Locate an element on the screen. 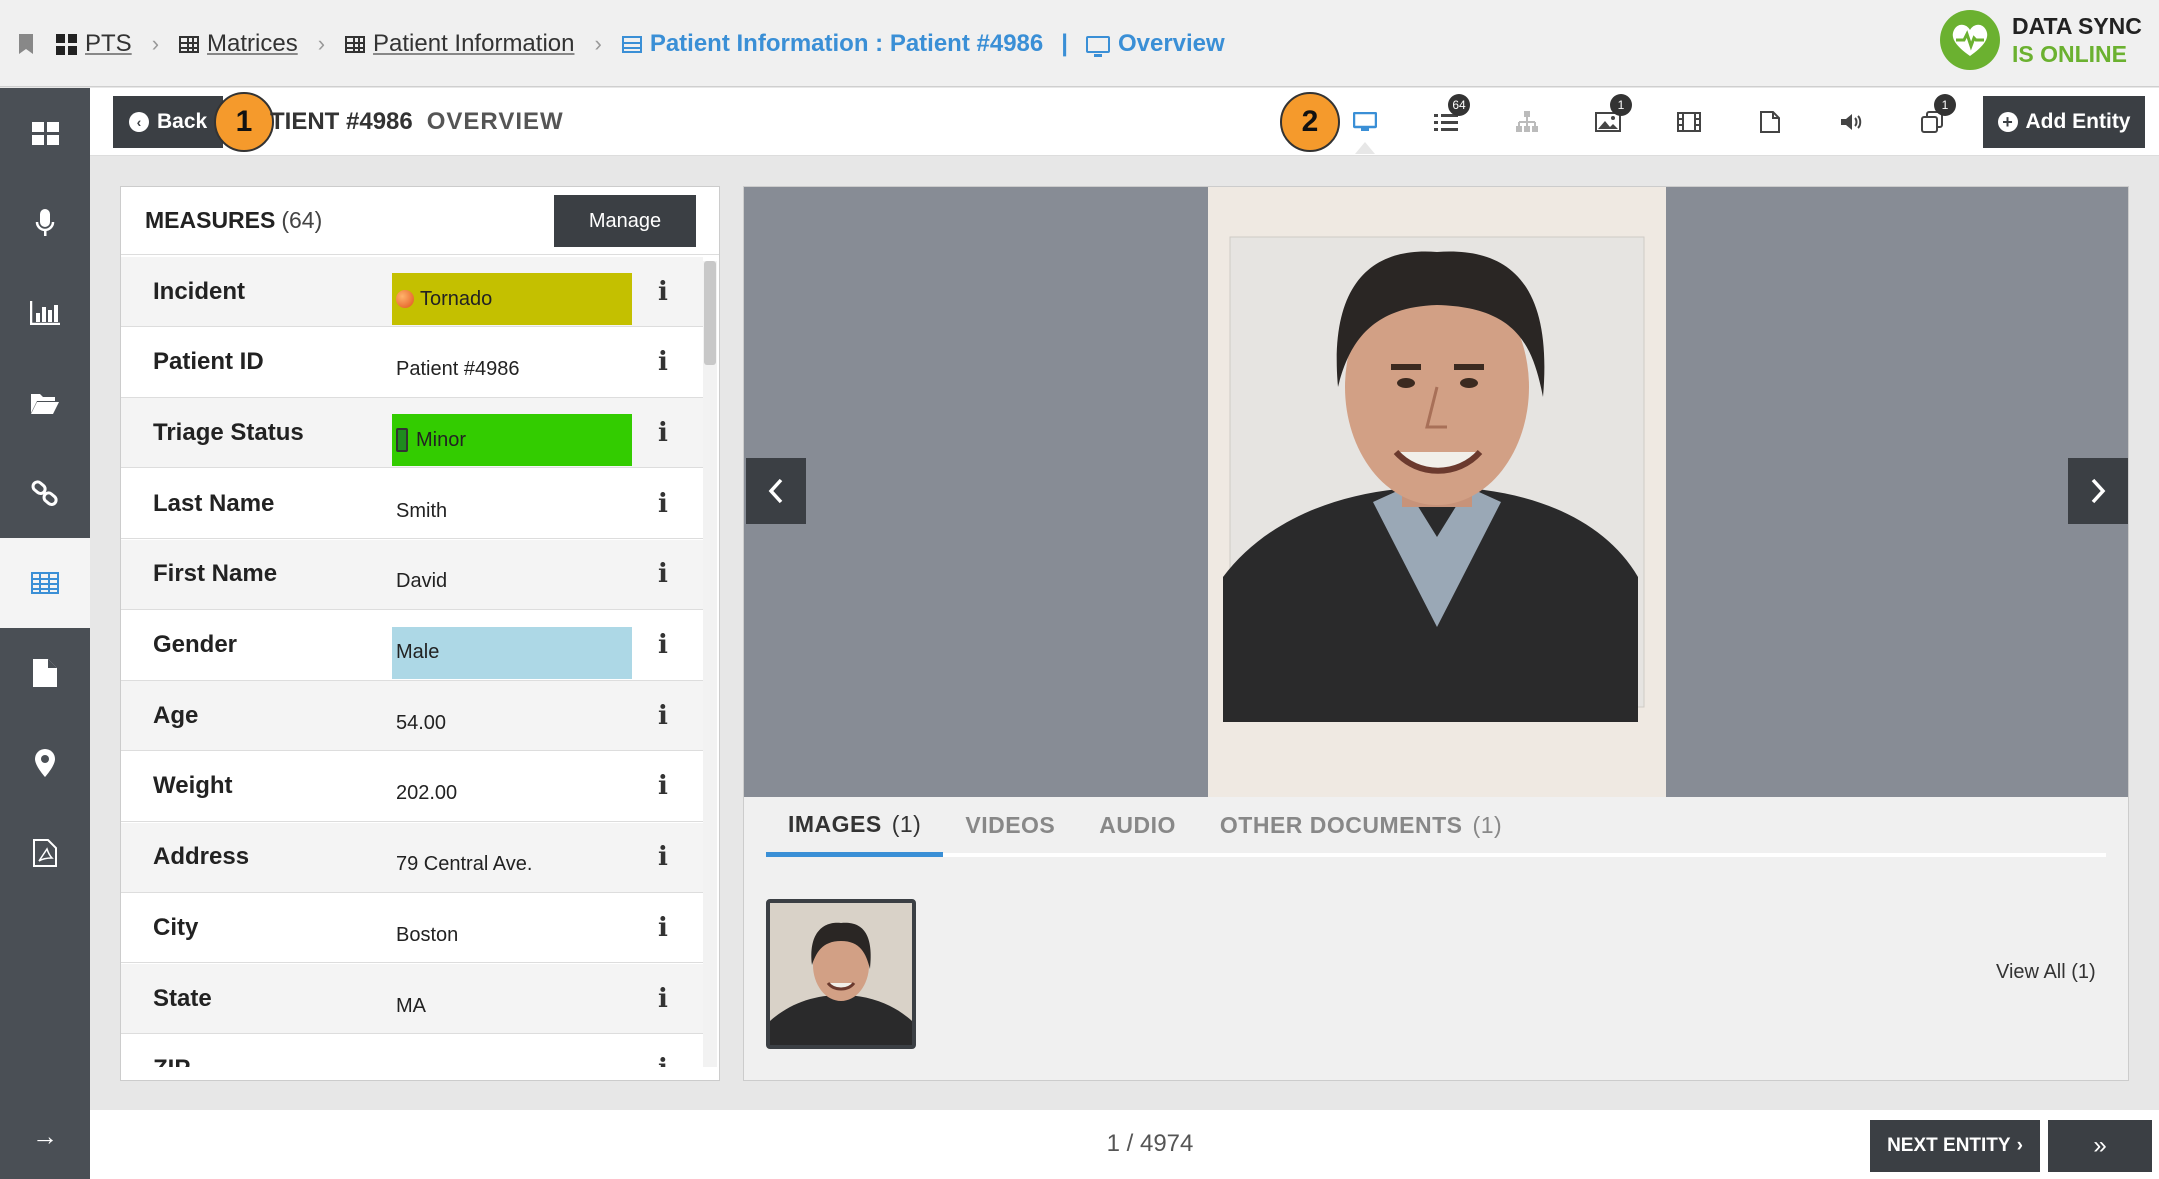  chevron-right-icon is located at coordinates (2098, 491).